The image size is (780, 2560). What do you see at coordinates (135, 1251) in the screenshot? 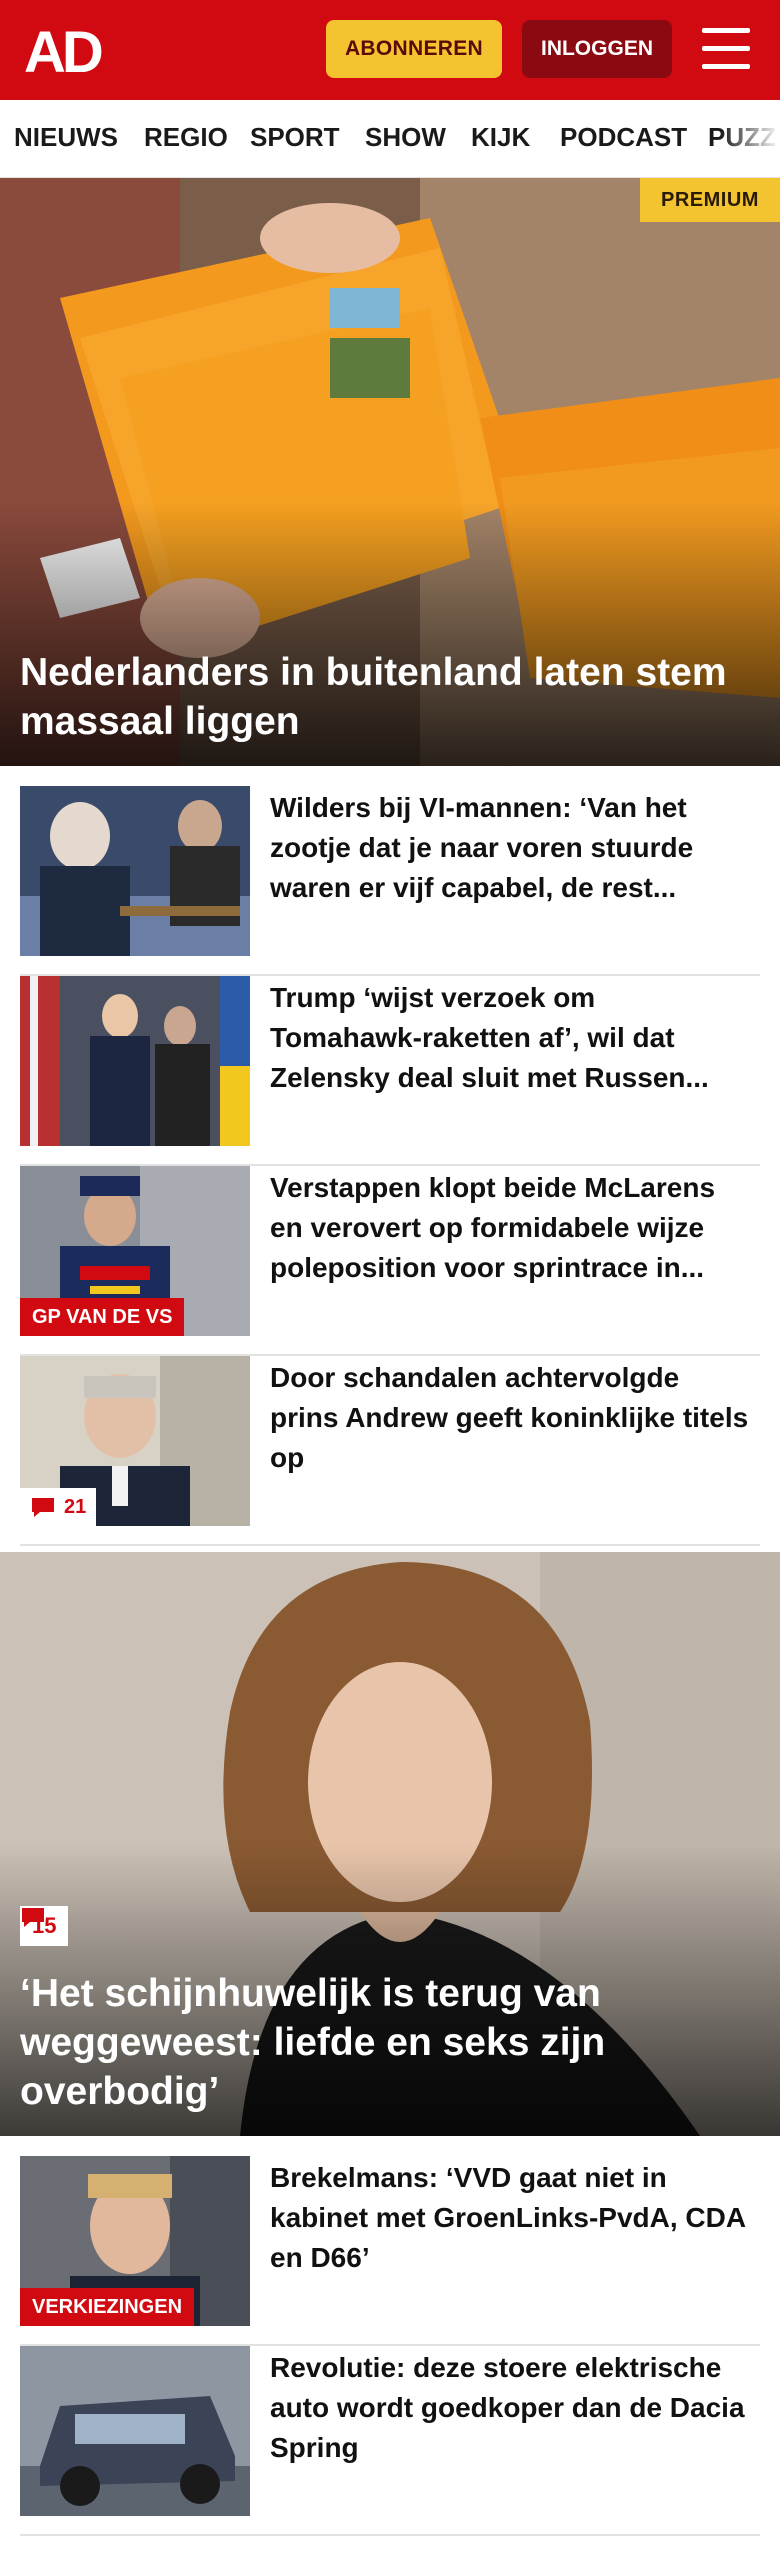
I see `article-thumbnail: GP VAN DE VS` at bounding box center [135, 1251].